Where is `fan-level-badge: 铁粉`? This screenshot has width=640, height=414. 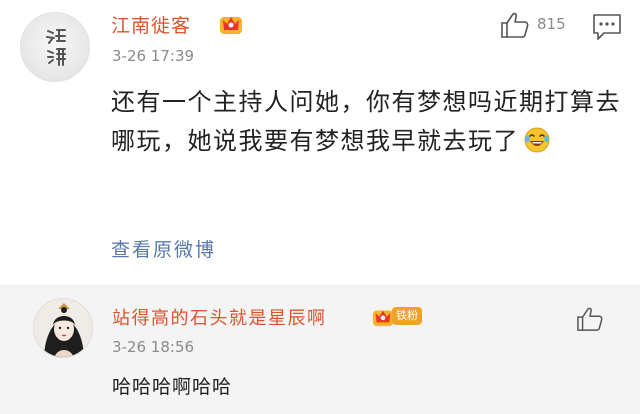 fan-level-badge: 铁粉 is located at coordinates (407, 316).